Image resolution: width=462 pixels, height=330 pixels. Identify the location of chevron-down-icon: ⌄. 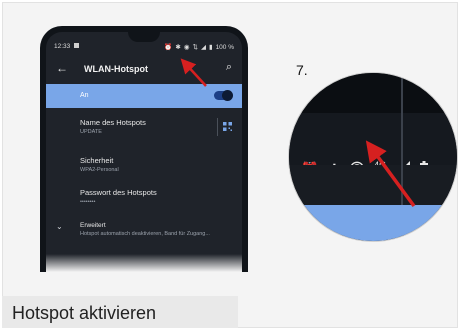
(59, 226).